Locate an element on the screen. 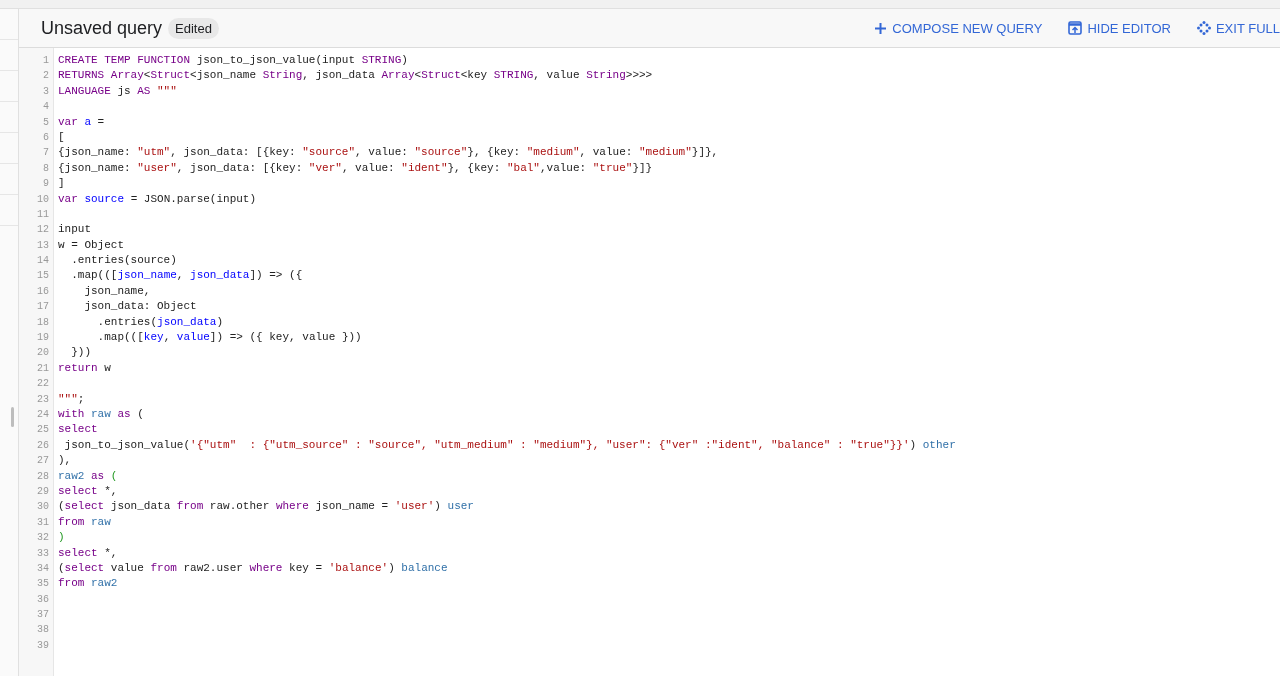  line-number: 38 is located at coordinates (43, 630).